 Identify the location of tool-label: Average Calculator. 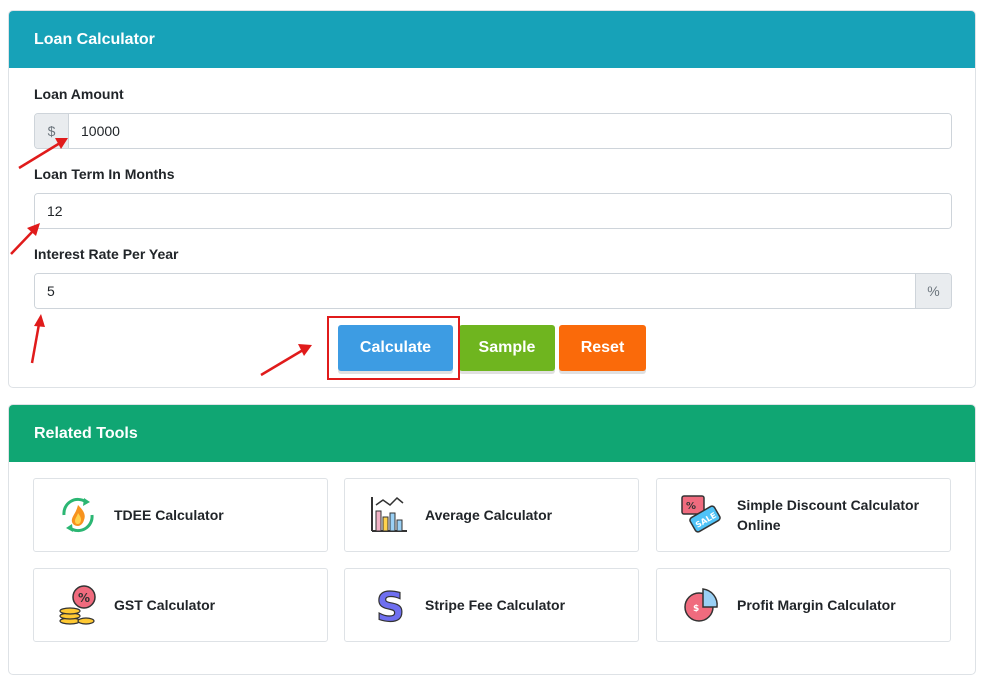
(489, 515).